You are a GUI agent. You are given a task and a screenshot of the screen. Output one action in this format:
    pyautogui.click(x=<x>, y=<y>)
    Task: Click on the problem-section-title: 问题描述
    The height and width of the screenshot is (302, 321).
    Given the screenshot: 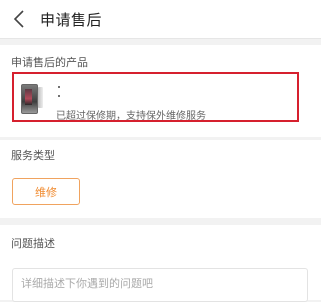 What is the action you would take?
    pyautogui.click(x=33, y=243)
    